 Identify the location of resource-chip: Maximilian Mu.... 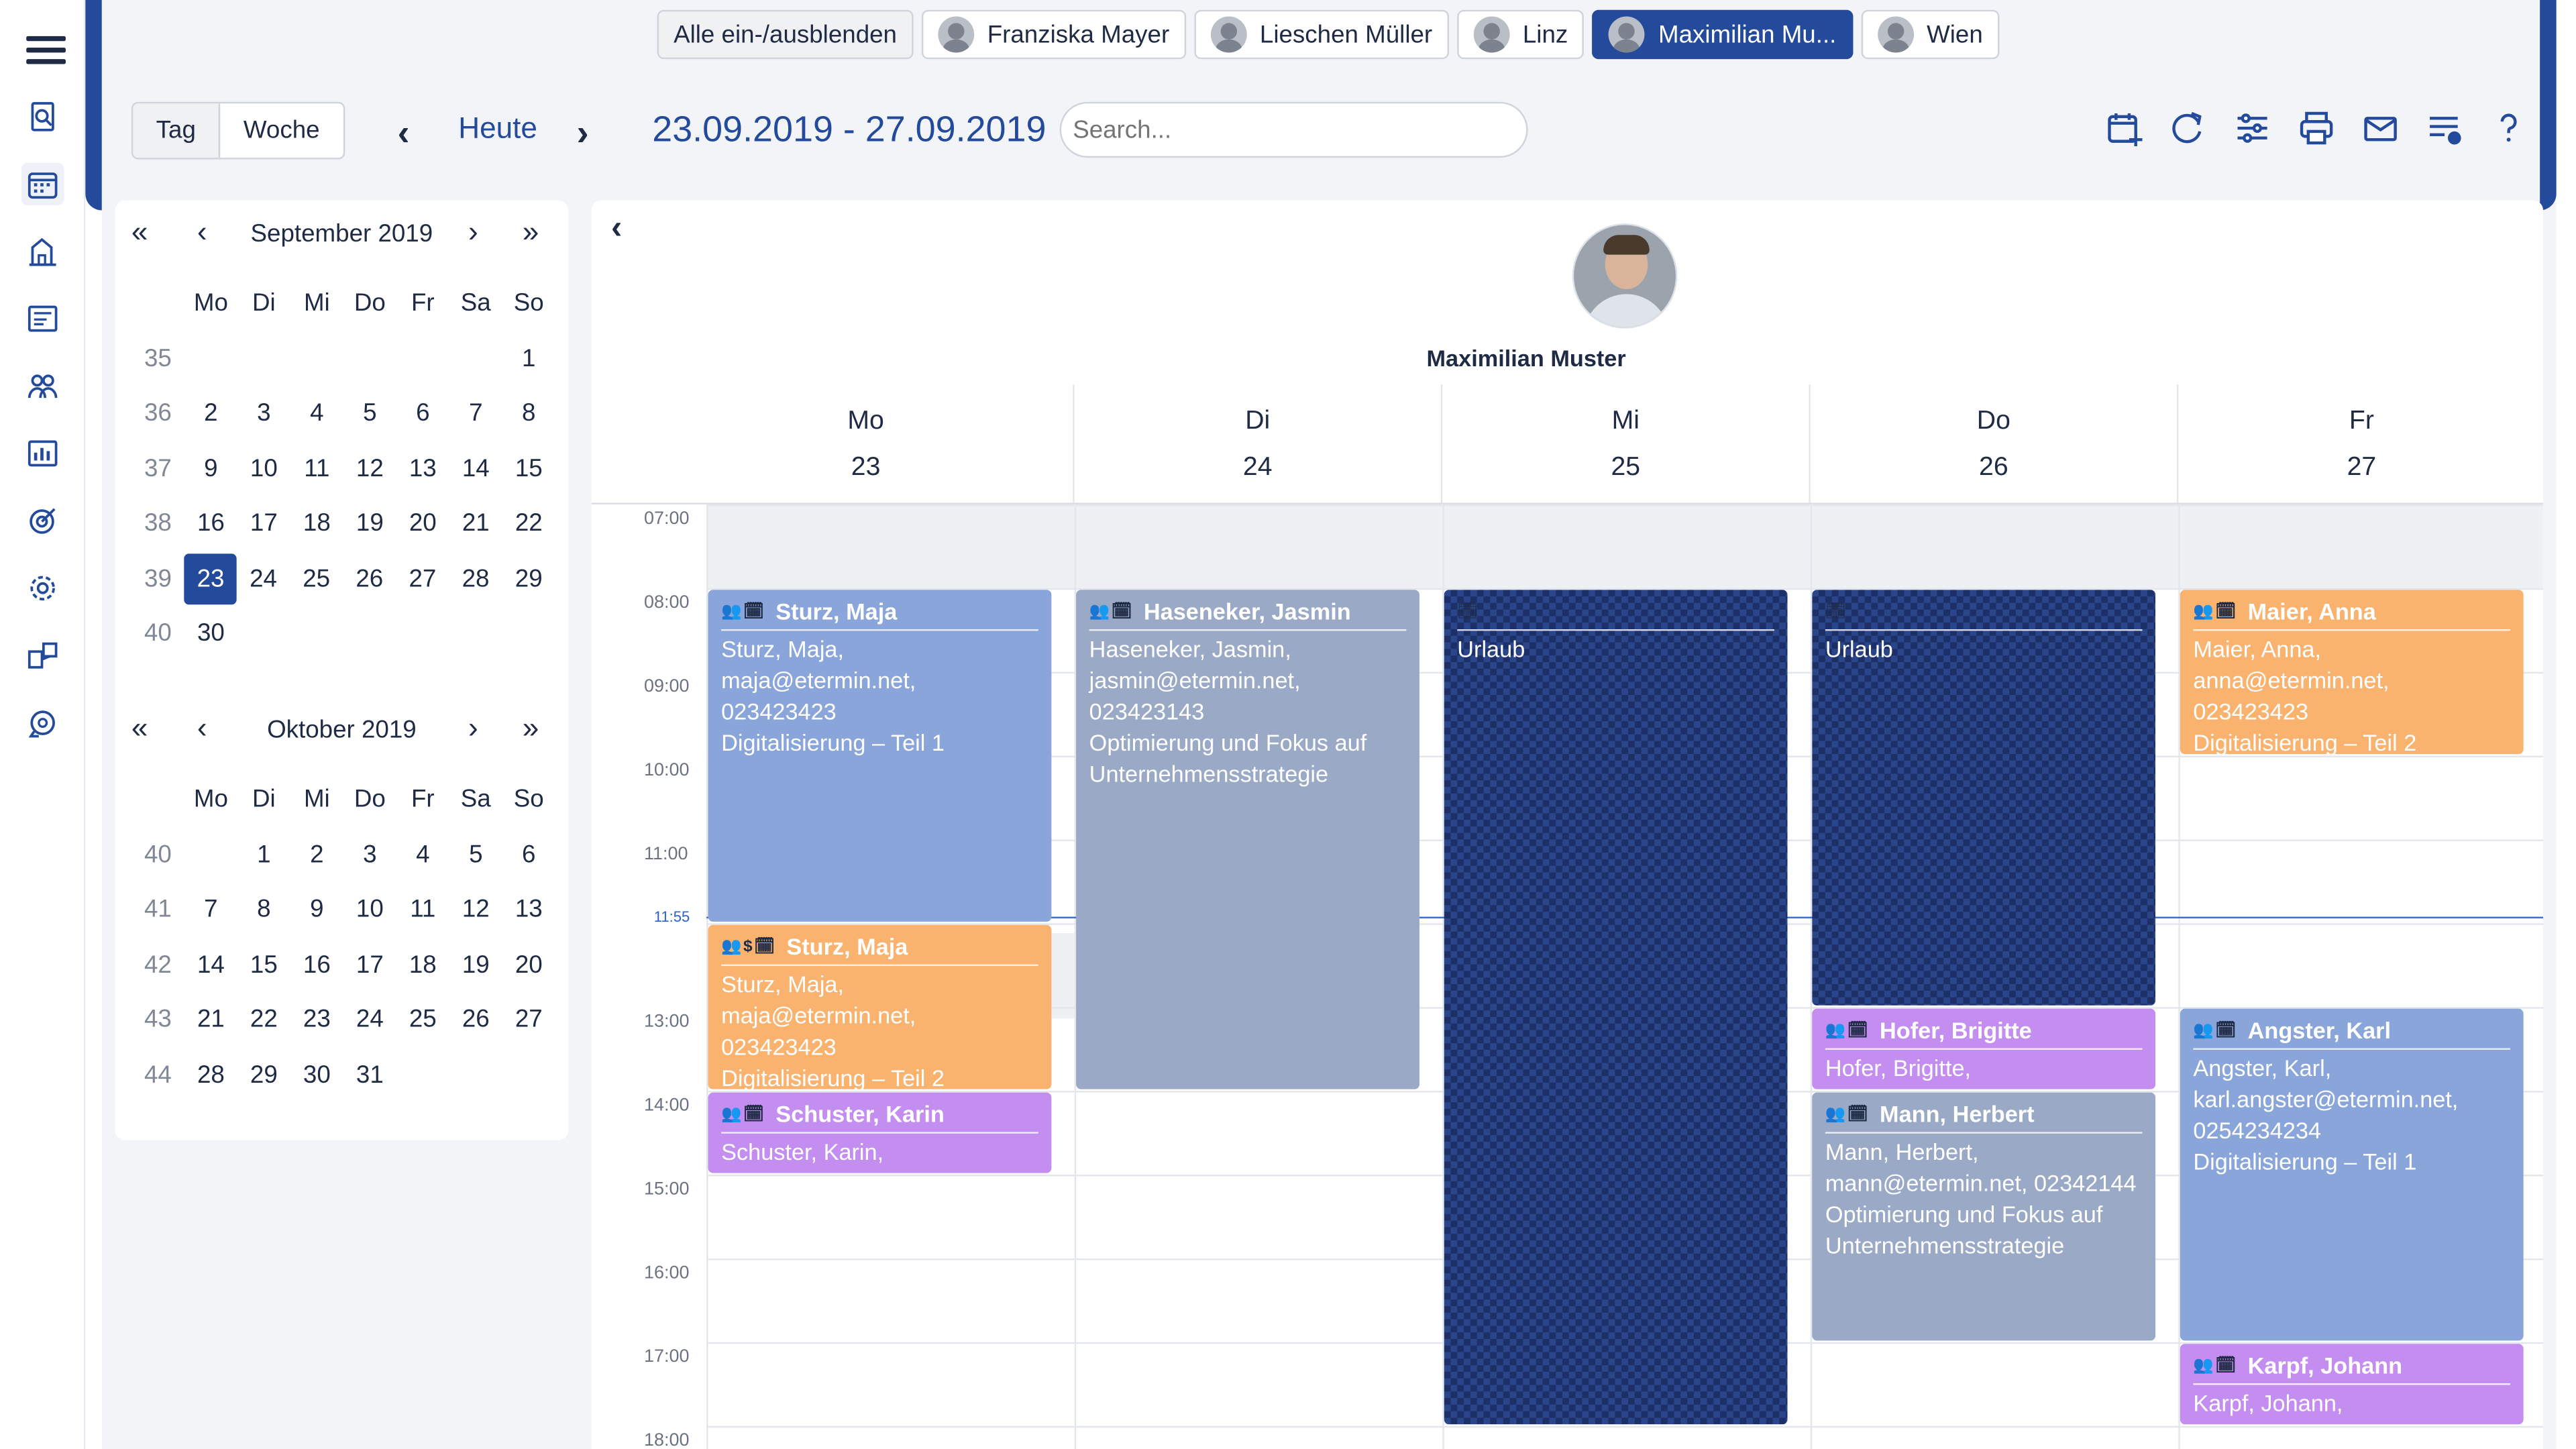
(1723, 34).